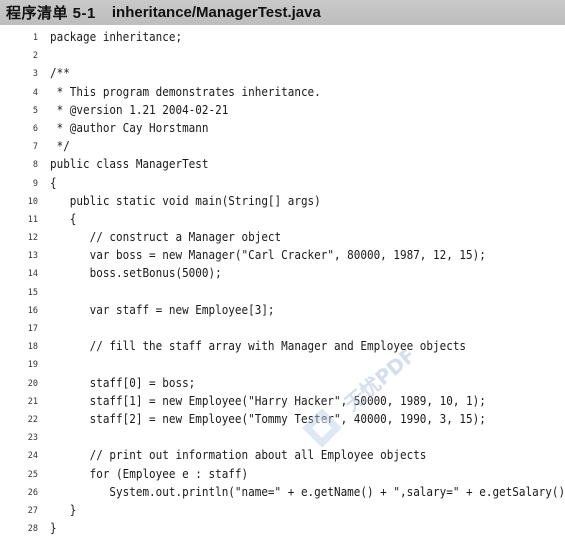 Image resolution: width=565 pixels, height=546 pixels. I want to click on line-number: 28, so click(32, 529).